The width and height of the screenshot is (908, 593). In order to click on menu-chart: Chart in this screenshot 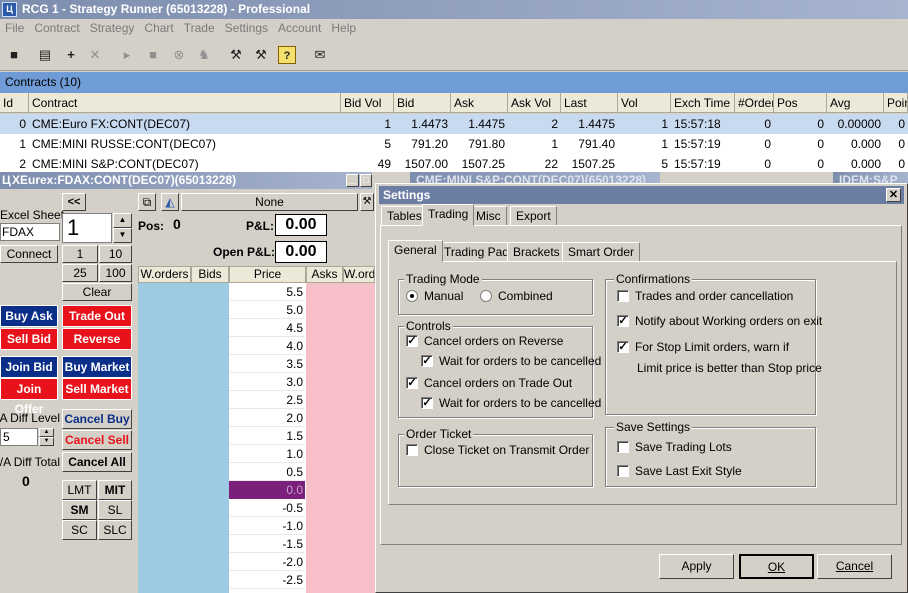, I will do `click(158, 28)`.